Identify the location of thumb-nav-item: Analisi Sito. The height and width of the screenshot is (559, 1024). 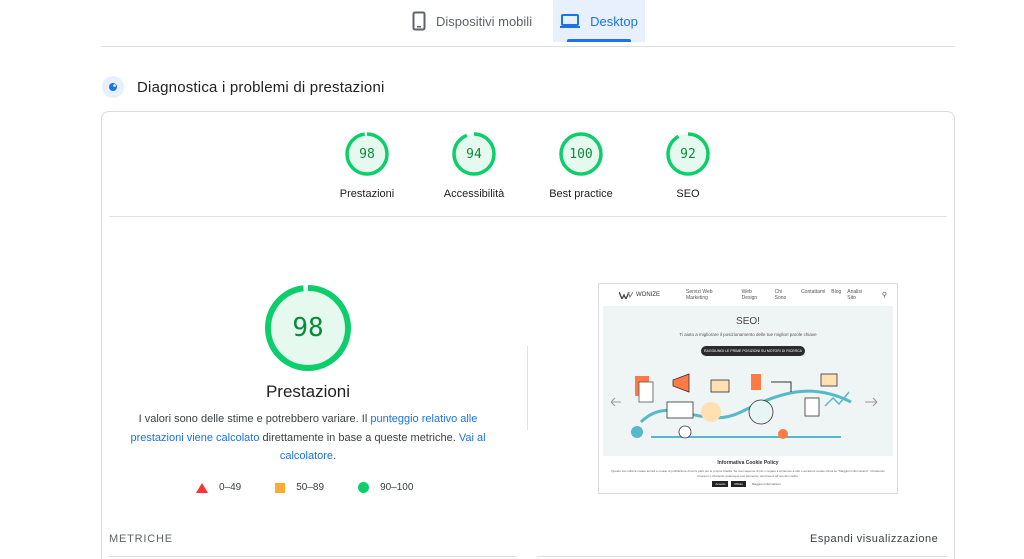
(854, 295).